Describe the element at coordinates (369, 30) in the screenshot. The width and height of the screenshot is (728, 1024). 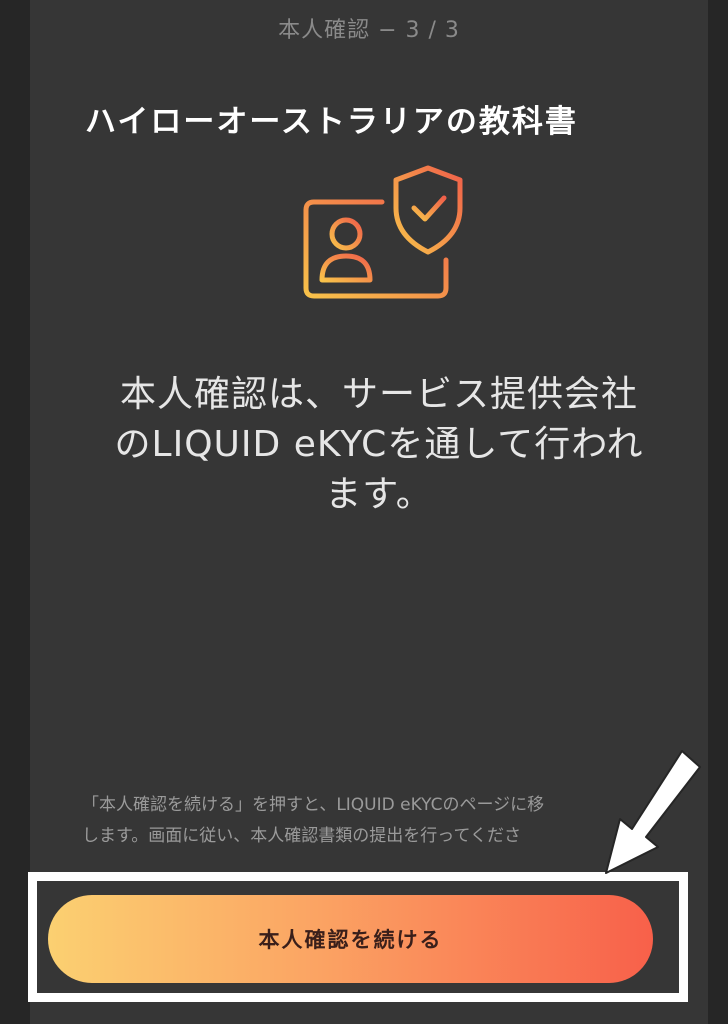
I see `step-indicator: 本人確認 − 3 / 3` at that location.